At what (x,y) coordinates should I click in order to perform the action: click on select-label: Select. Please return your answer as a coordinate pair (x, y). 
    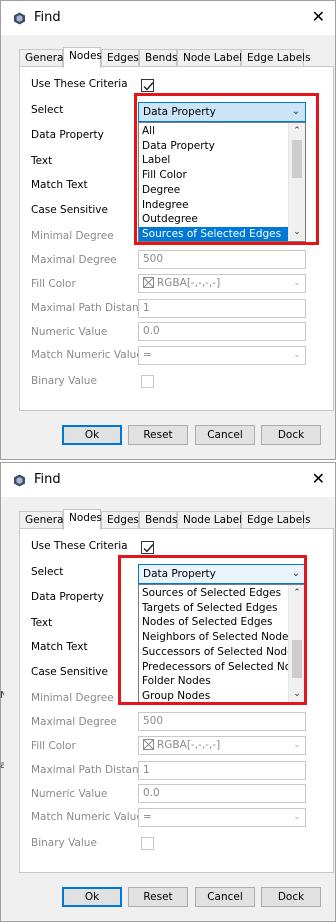
    Looking at the image, I should click on (47, 572).